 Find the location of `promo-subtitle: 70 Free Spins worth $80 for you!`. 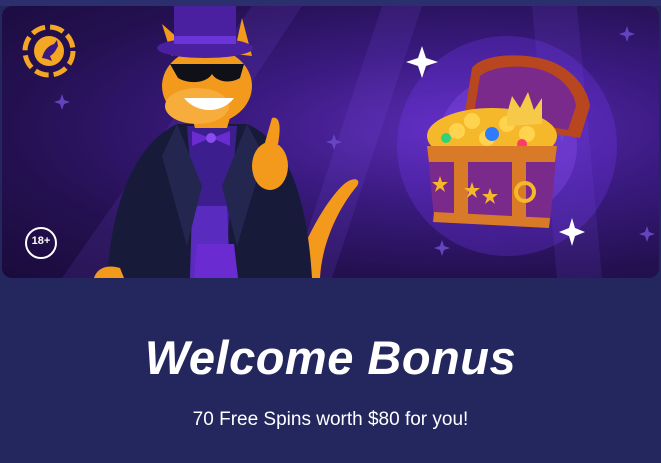

promo-subtitle: 70 Free Spins worth $80 for you! is located at coordinates (330, 419).